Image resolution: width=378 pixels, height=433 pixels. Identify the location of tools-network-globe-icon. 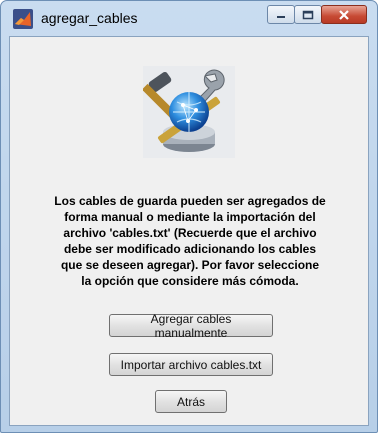
(189, 112).